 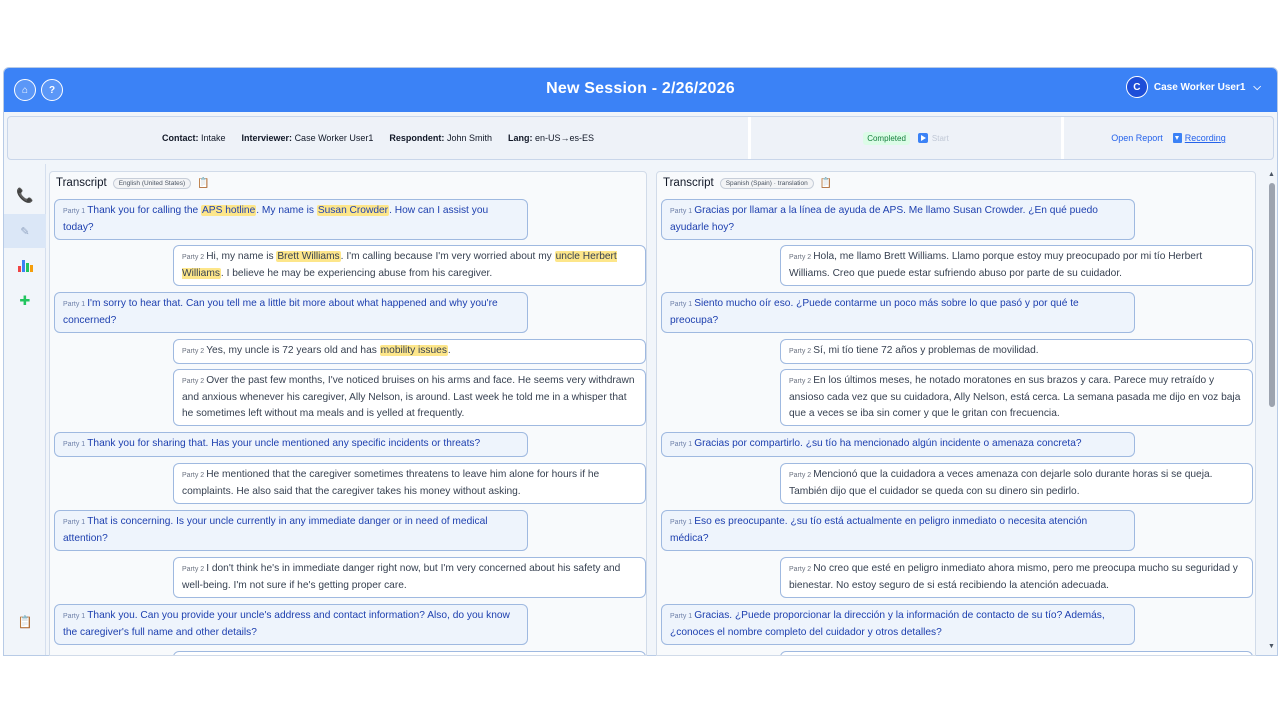 What do you see at coordinates (1271, 646) in the screenshot?
I see `scroll-down-icon: ▼` at bounding box center [1271, 646].